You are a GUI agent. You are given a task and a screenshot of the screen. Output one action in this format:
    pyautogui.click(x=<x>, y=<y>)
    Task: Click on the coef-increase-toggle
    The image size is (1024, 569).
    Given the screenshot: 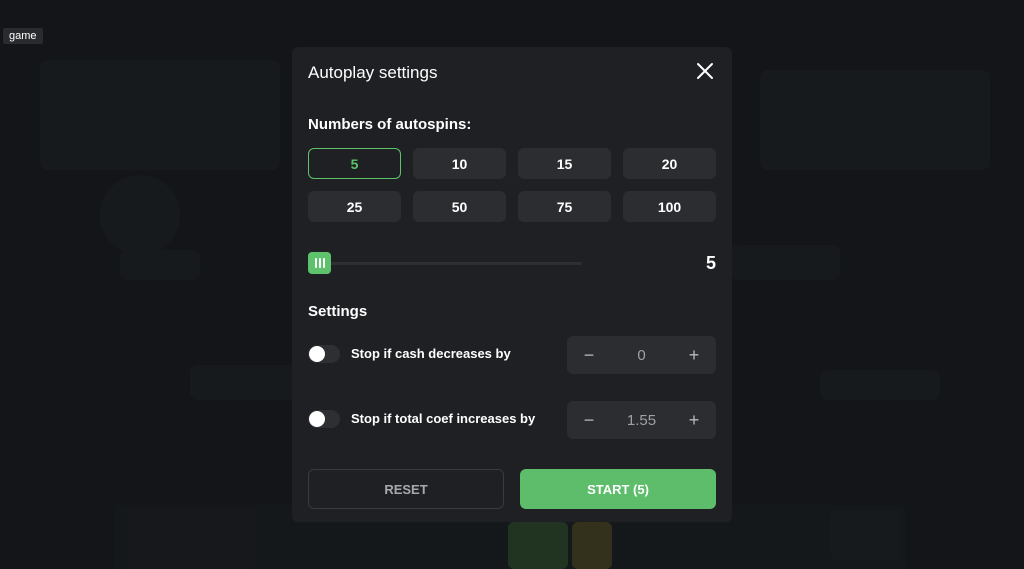 What is the action you would take?
    pyautogui.click(x=324, y=419)
    